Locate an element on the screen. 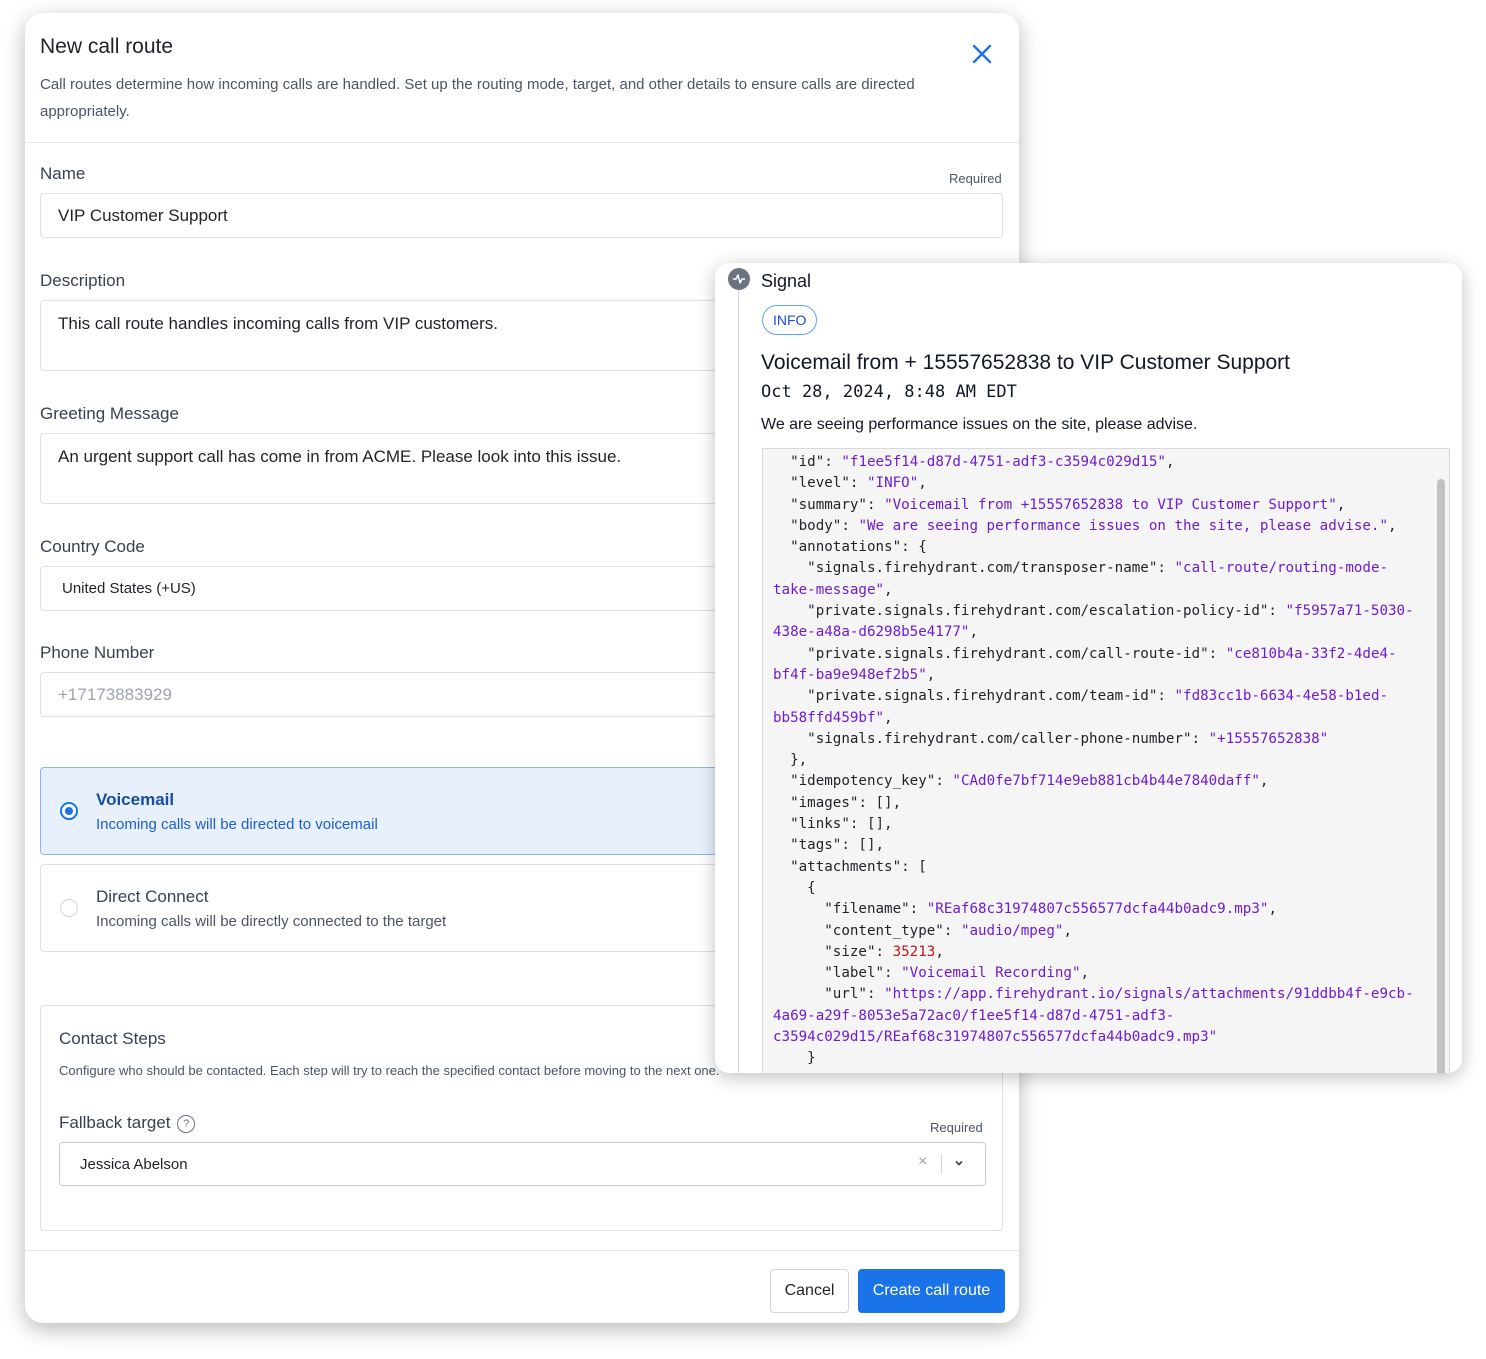 Image resolution: width=1486 pixels, height=1359 pixels. json-line: "images": [], is located at coordinates (1093, 803).